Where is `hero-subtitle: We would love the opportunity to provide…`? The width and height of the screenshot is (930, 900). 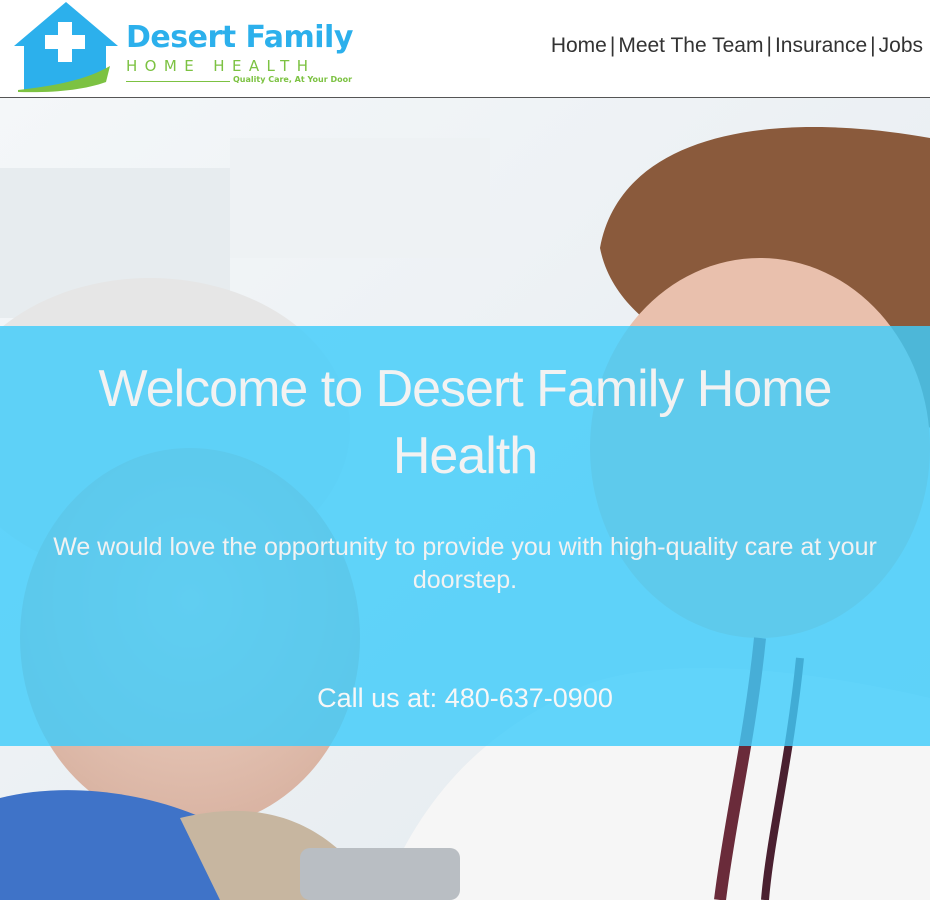
hero-subtitle: We would love the opportunity to provide… is located at coordinates (465, 563).